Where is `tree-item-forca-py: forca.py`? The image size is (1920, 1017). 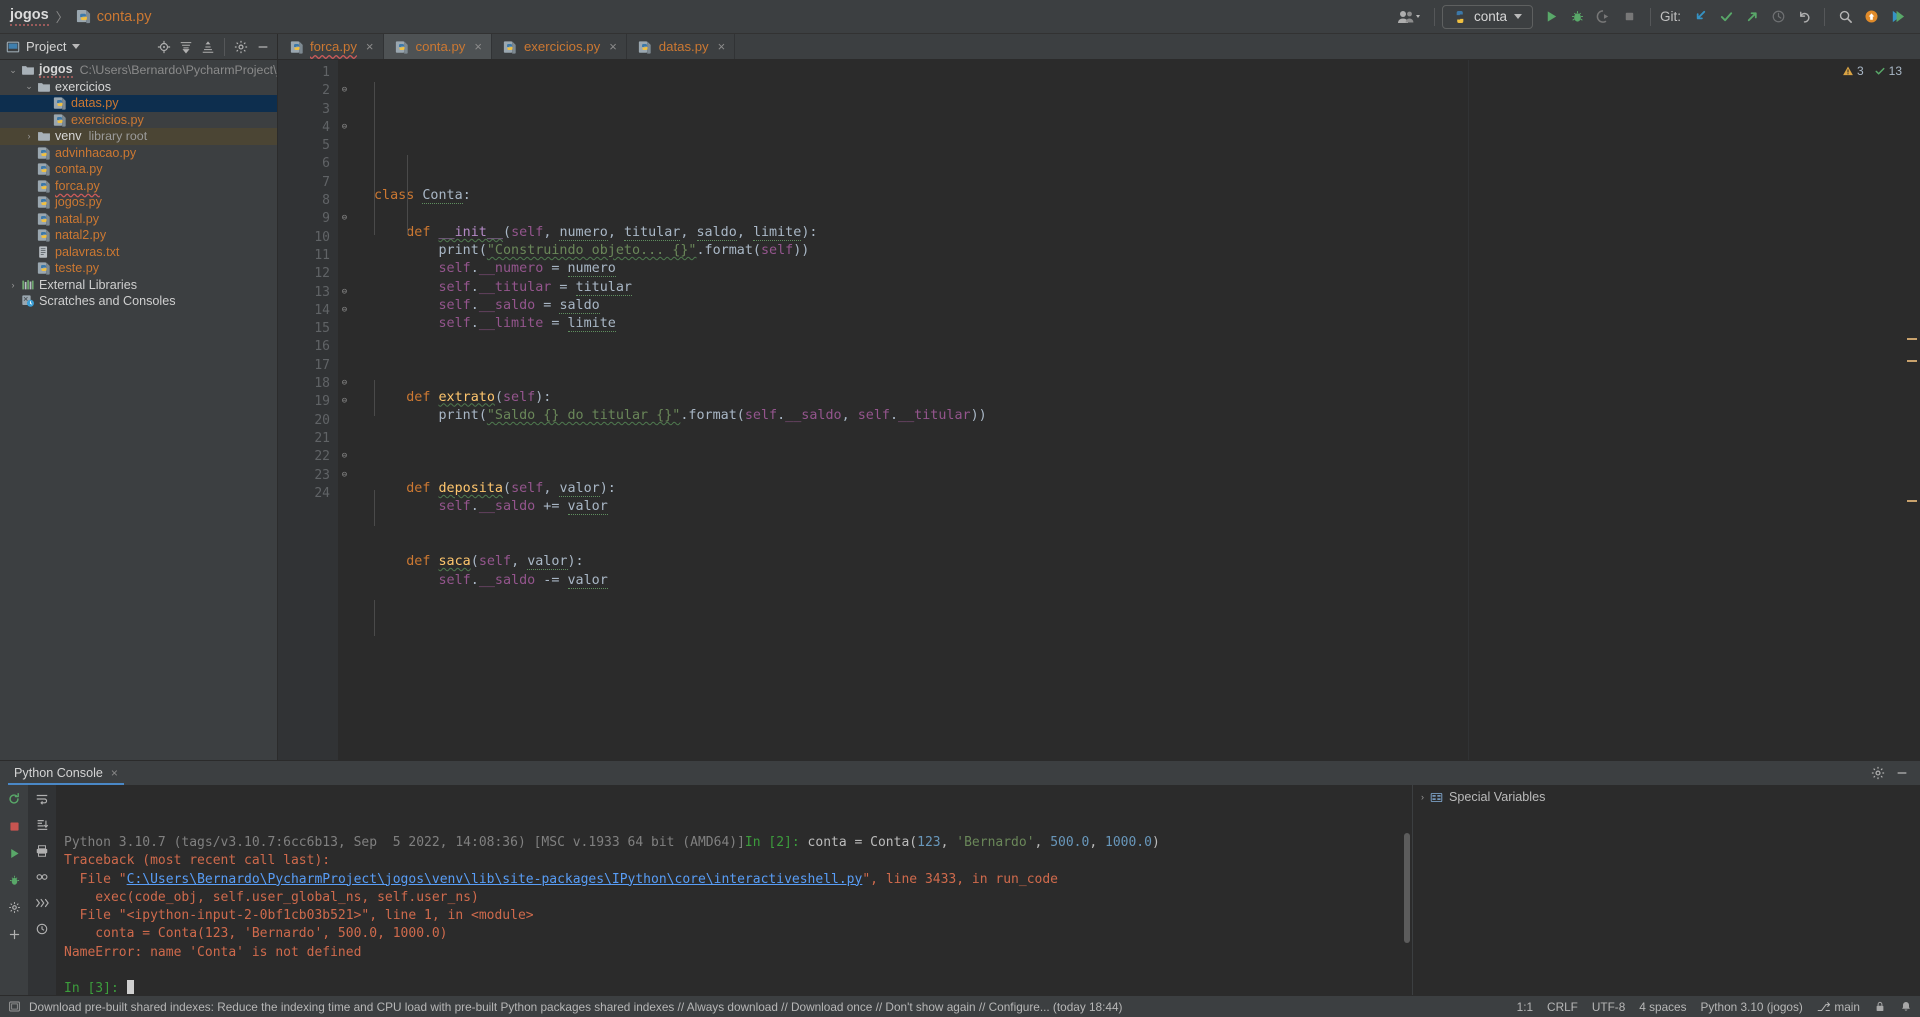 tree-item-forca-py: forca.py is located at coordinates (138, 186).